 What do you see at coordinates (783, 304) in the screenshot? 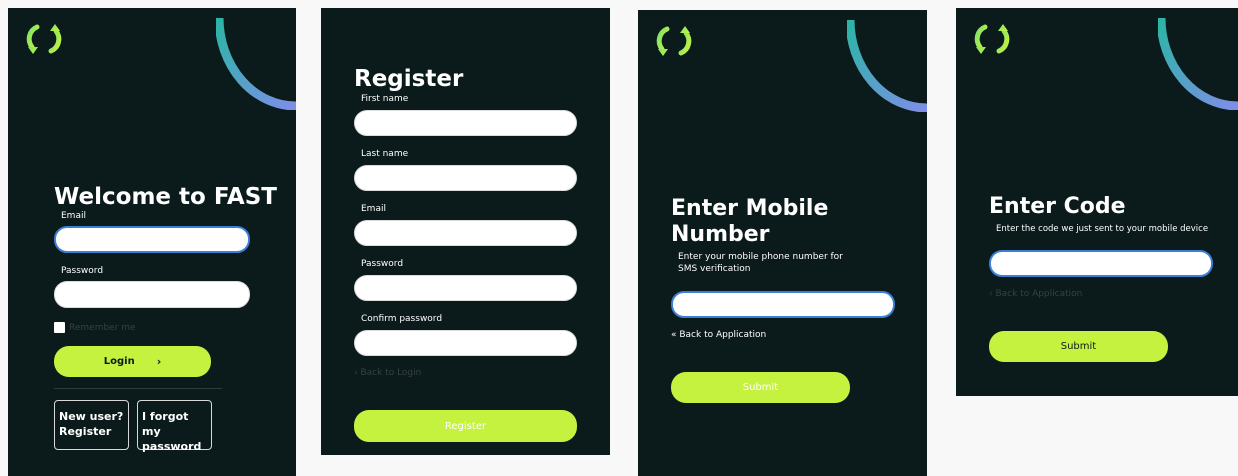
I see `mobile-number-input` at bounding box center [783, 304].